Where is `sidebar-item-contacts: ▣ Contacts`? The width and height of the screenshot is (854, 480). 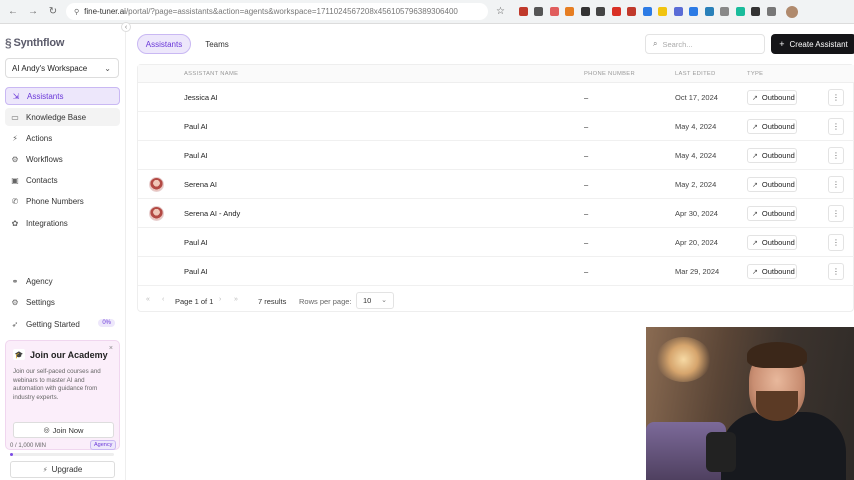
sidebar-item-contacts: ▣ Contacts is located at coordinates (62, 180).